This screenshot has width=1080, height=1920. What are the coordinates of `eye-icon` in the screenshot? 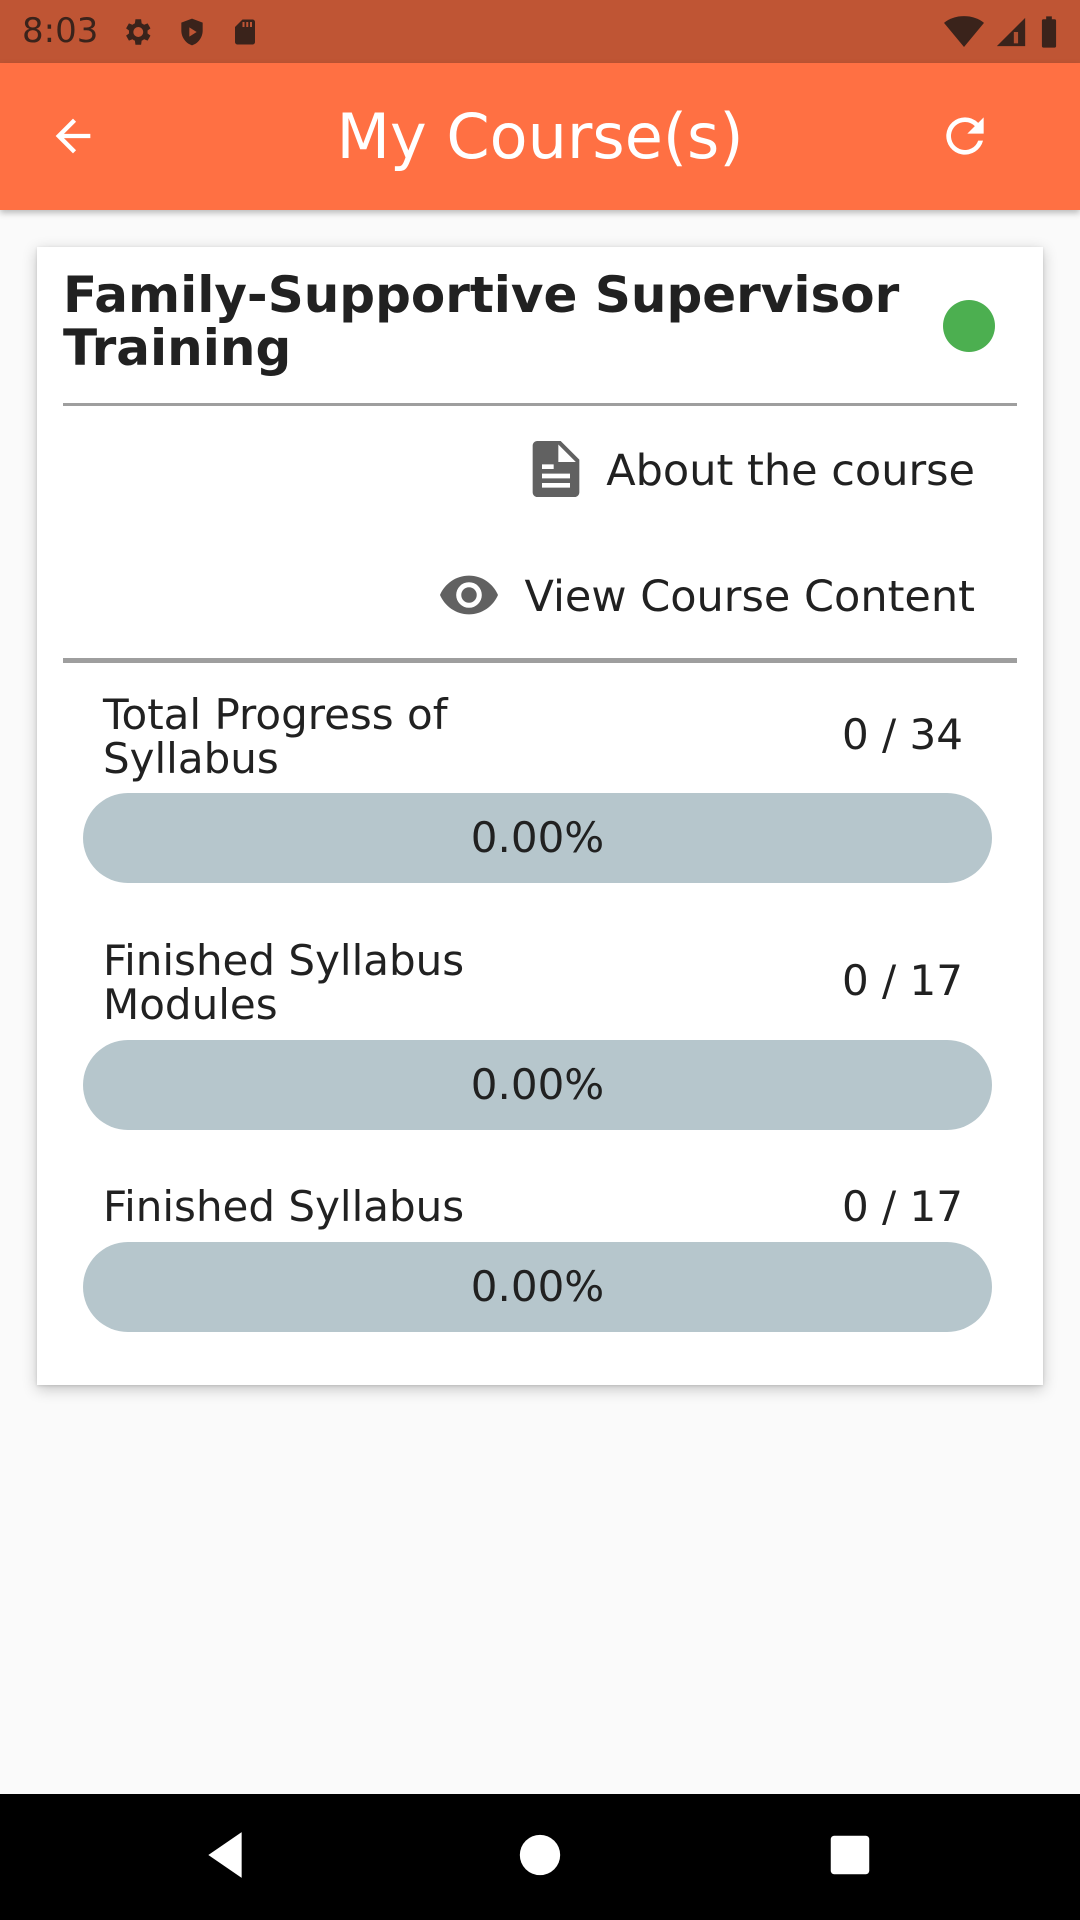 It's located at (469, 597).